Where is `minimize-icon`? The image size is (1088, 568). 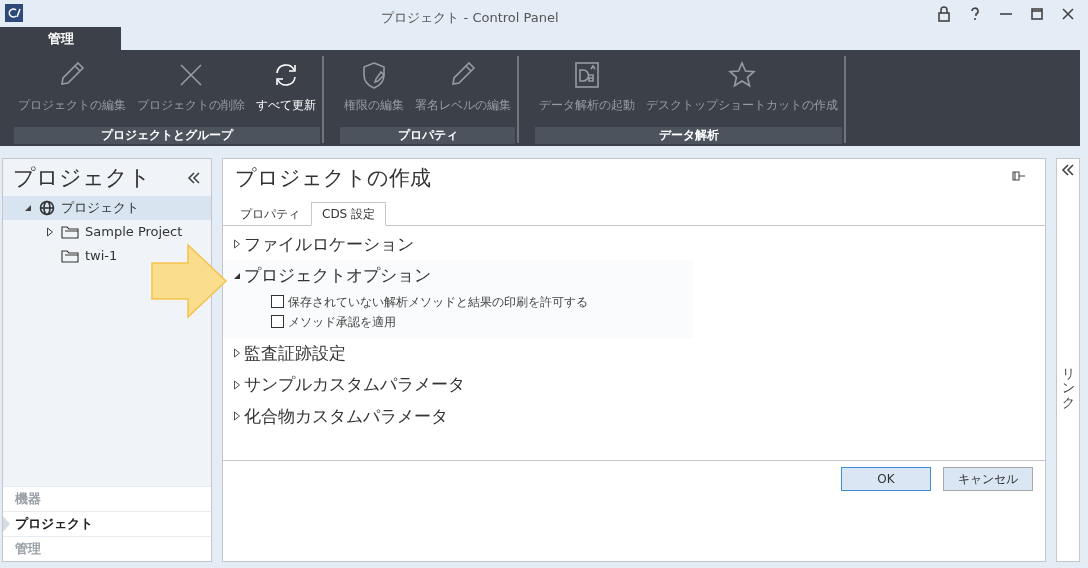 minimize-icon is located at coordinates (1006, 14).